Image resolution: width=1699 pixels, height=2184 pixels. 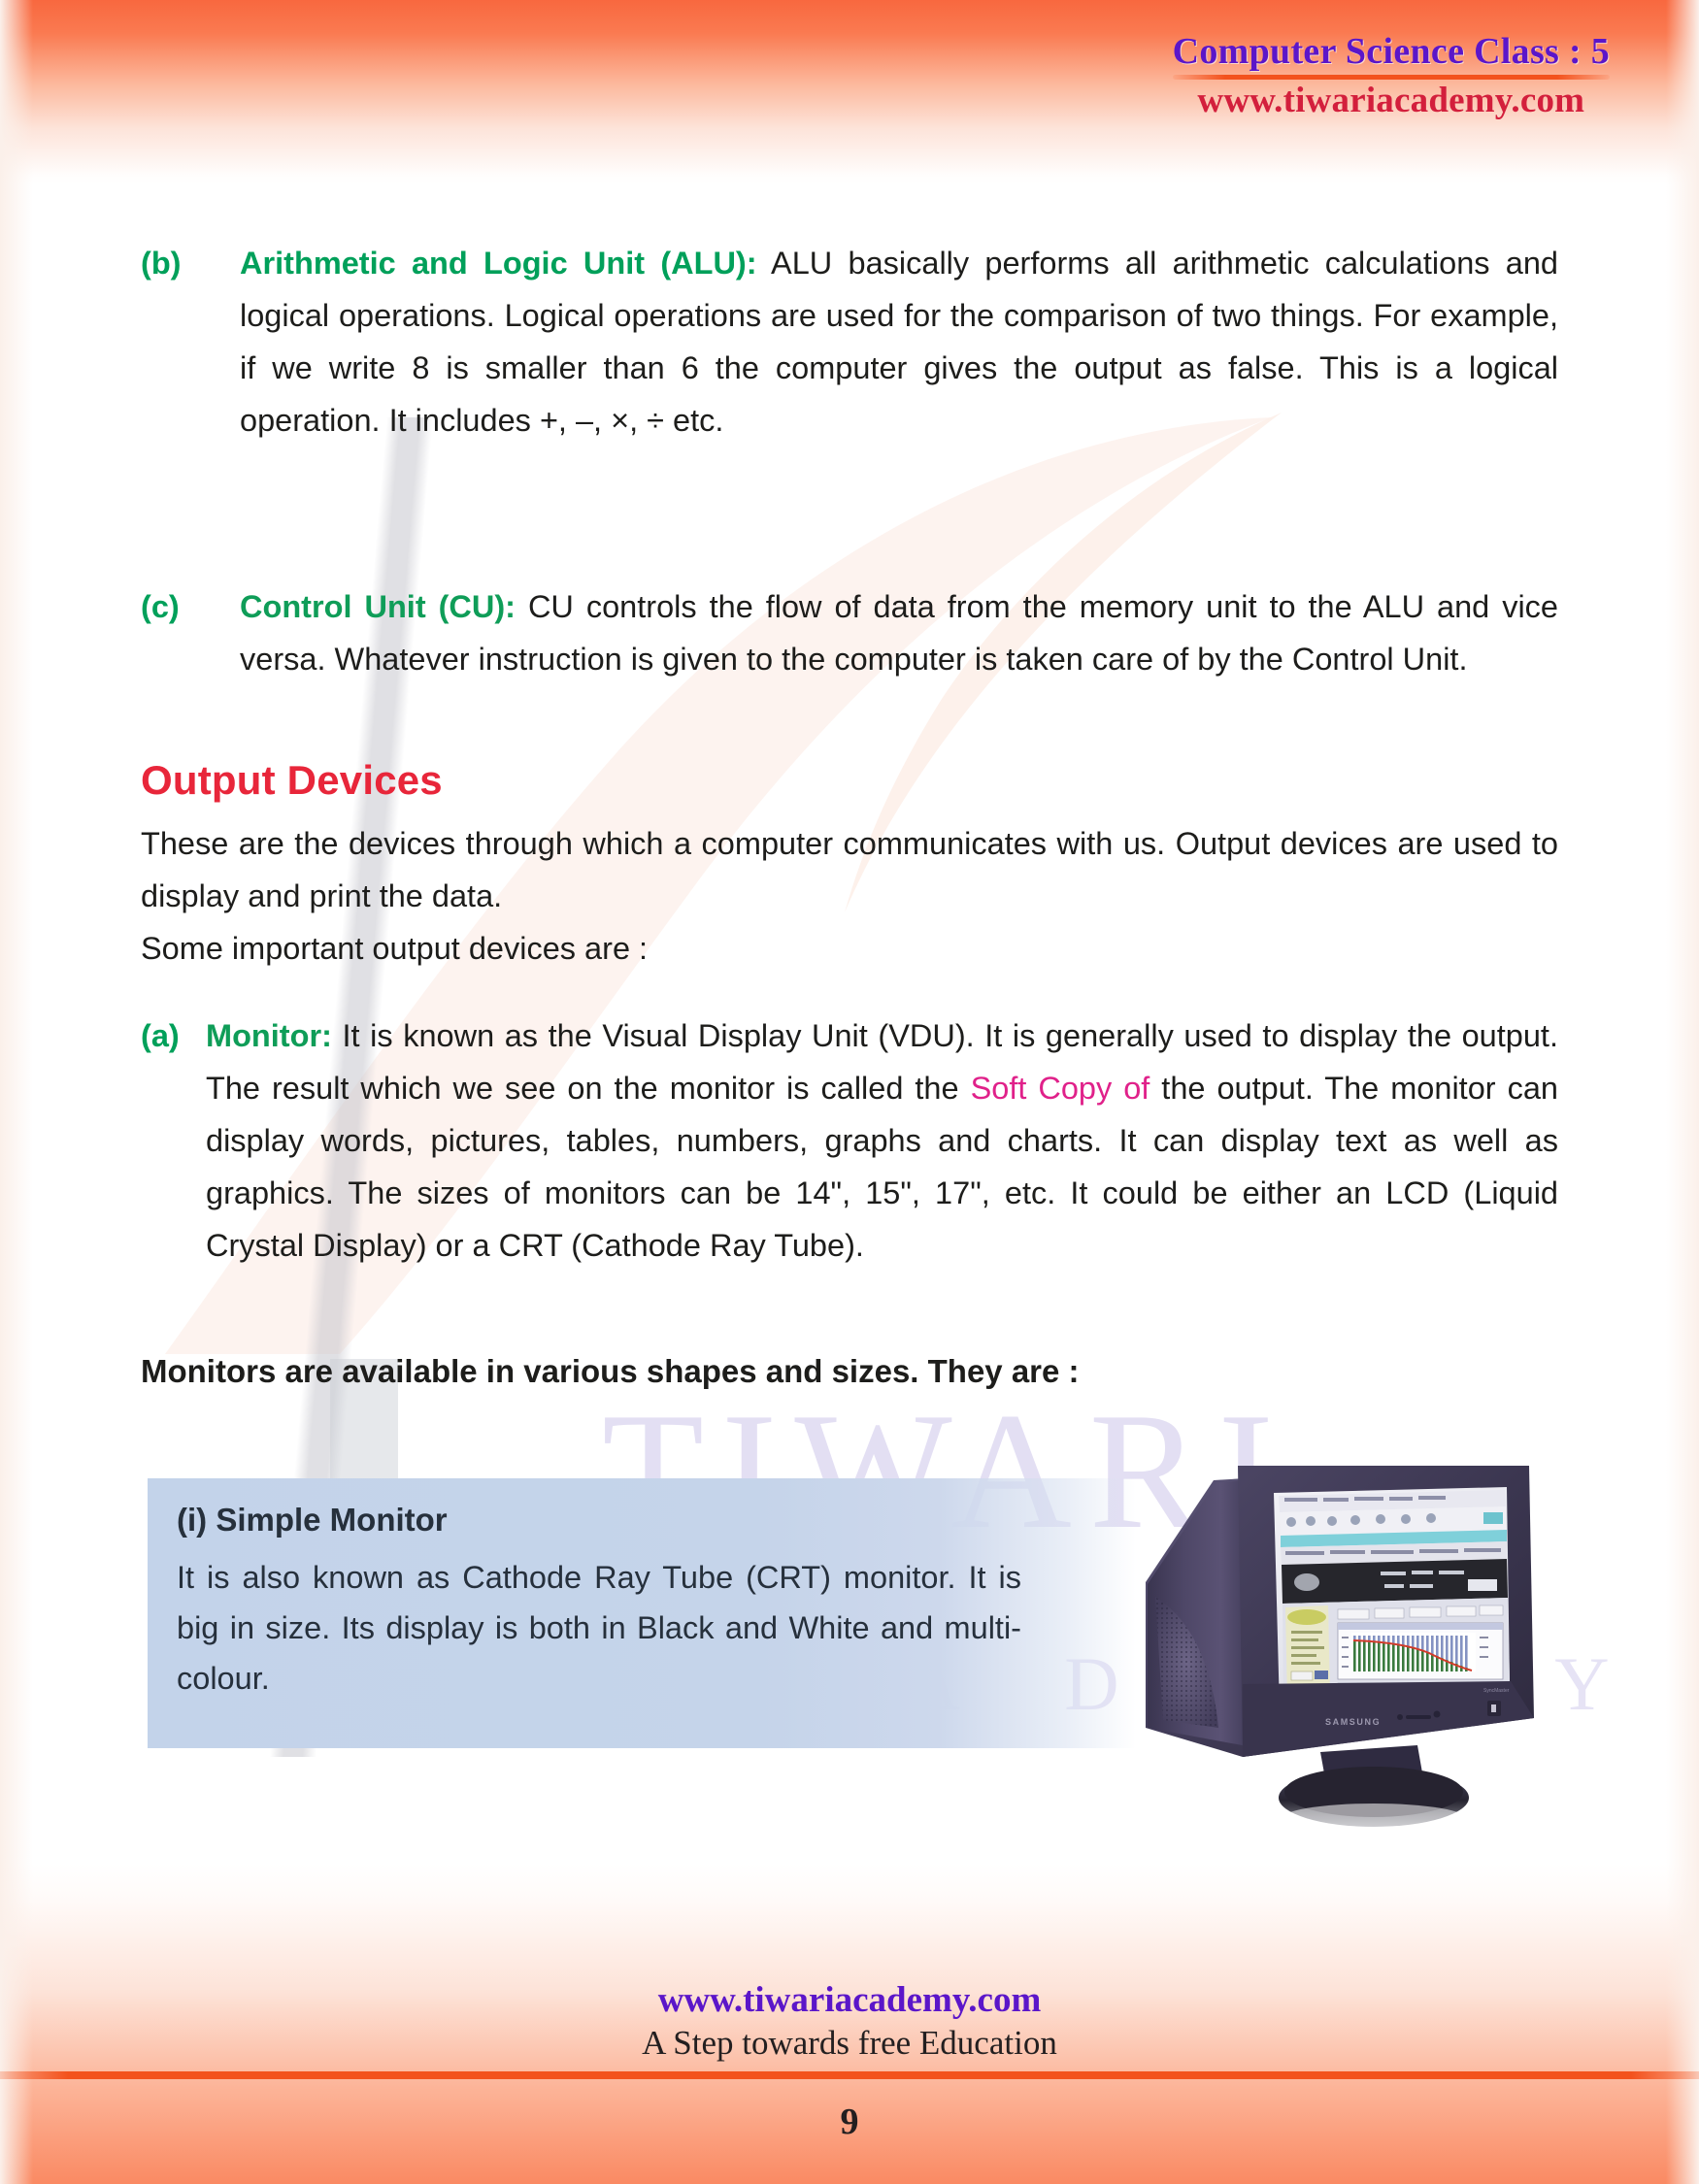 What do you see at coordinates (849, 2042) in the screenshot?
I see `footer-tagline: A Step towards free Education` at bounding box center [849, 2042].